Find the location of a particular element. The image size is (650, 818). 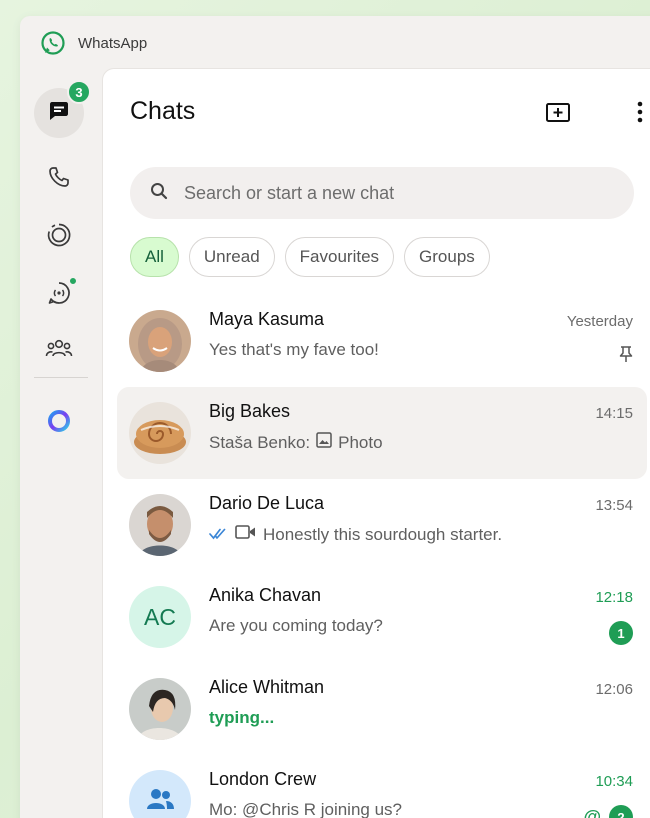

page-title: Chats is located at coordinates (163, 111).